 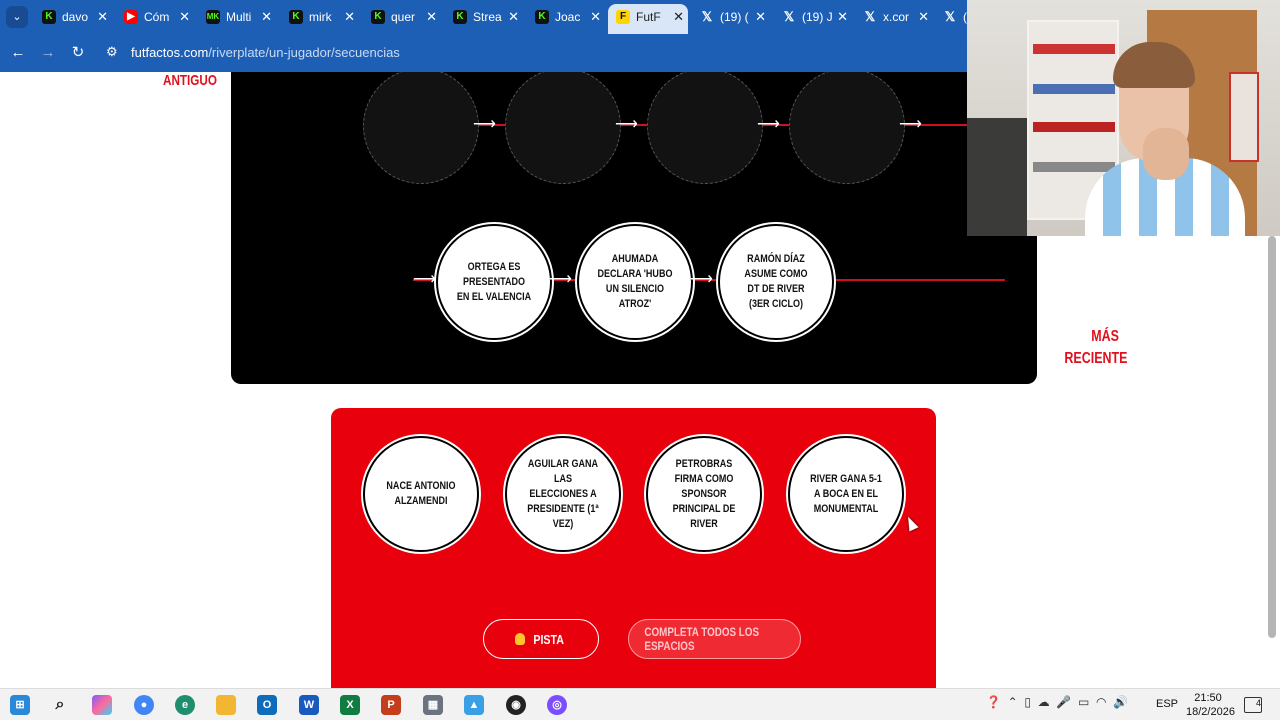 I want to click on word-icon: W, so click(x=309, y=705).